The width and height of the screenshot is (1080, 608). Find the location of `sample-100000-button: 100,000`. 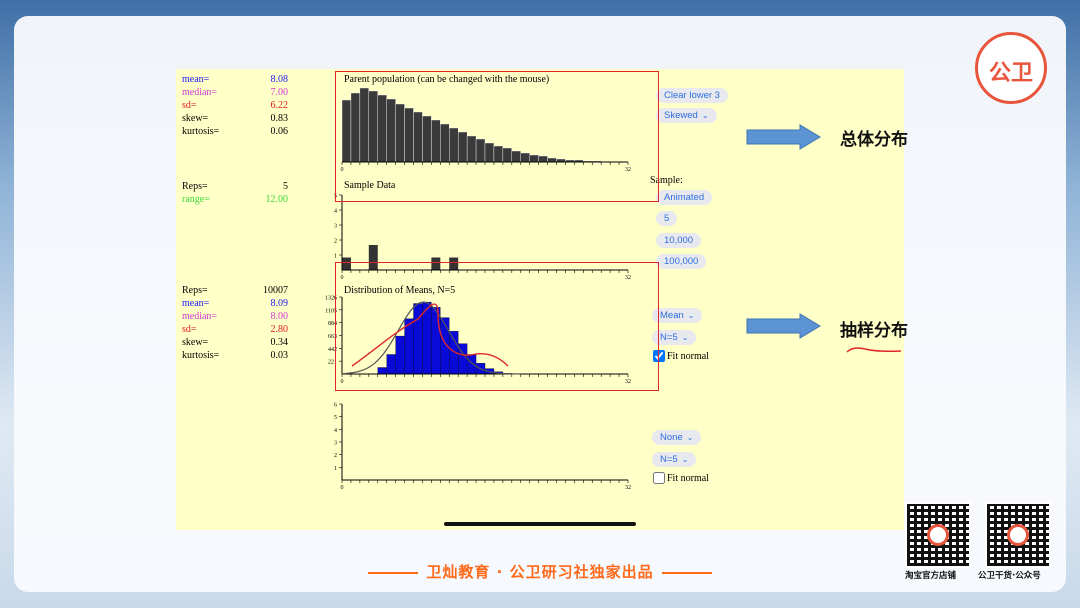

sample-100000-button: 100,000 is located at coordinates (681, 261).